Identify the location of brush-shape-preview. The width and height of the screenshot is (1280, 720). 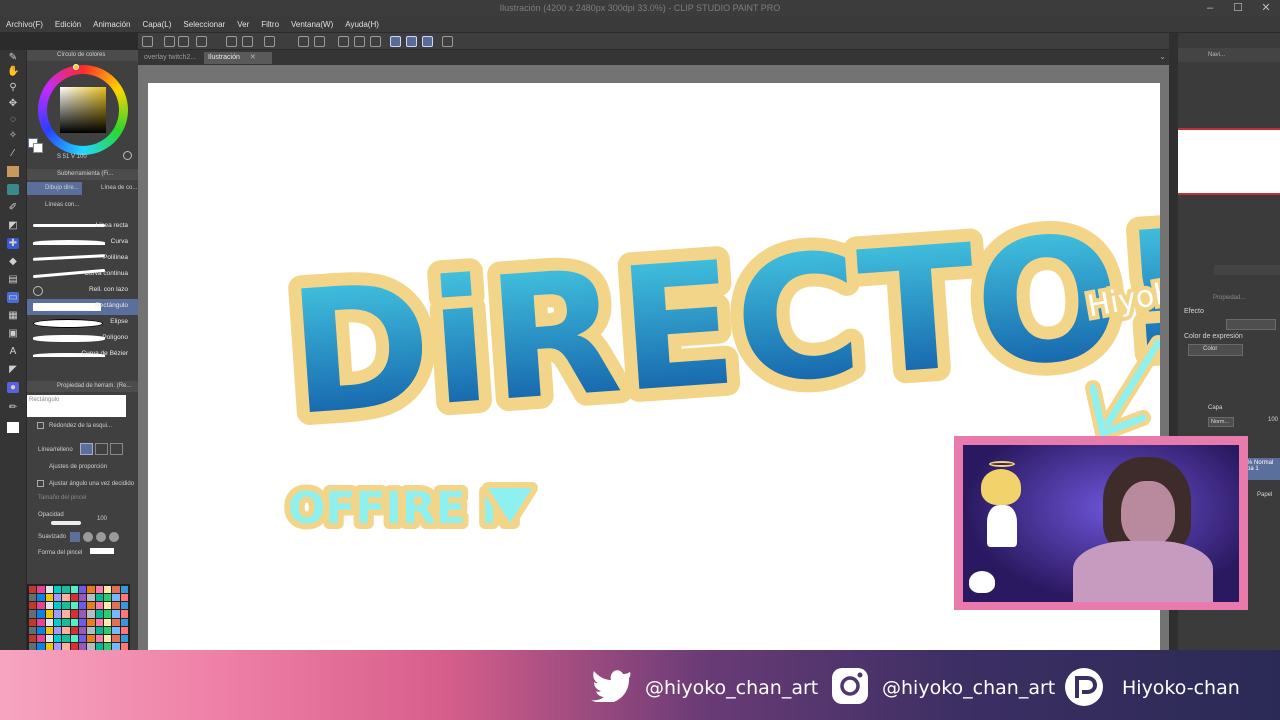
(102, 551).